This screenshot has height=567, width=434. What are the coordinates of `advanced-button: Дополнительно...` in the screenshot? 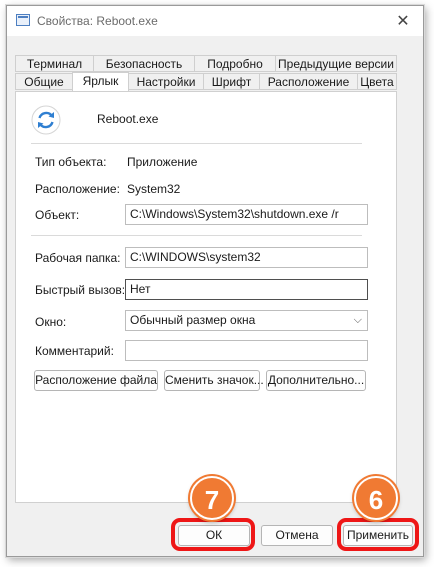 It's located at (316, 380).